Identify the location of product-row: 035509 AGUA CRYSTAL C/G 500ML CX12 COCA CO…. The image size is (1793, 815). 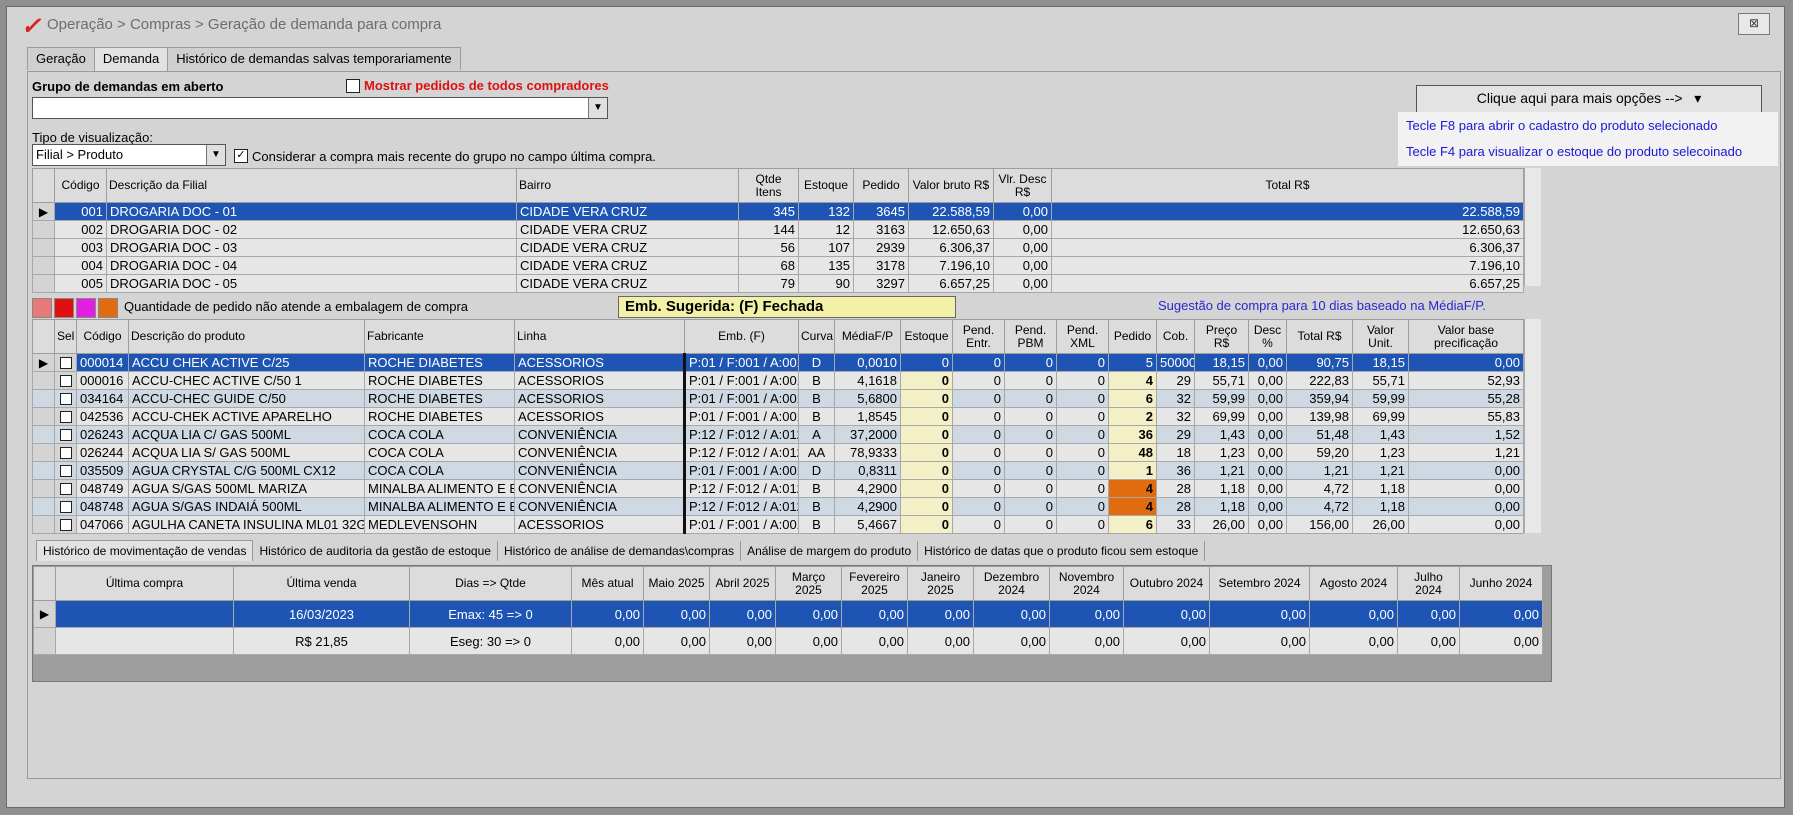
(778, 470).